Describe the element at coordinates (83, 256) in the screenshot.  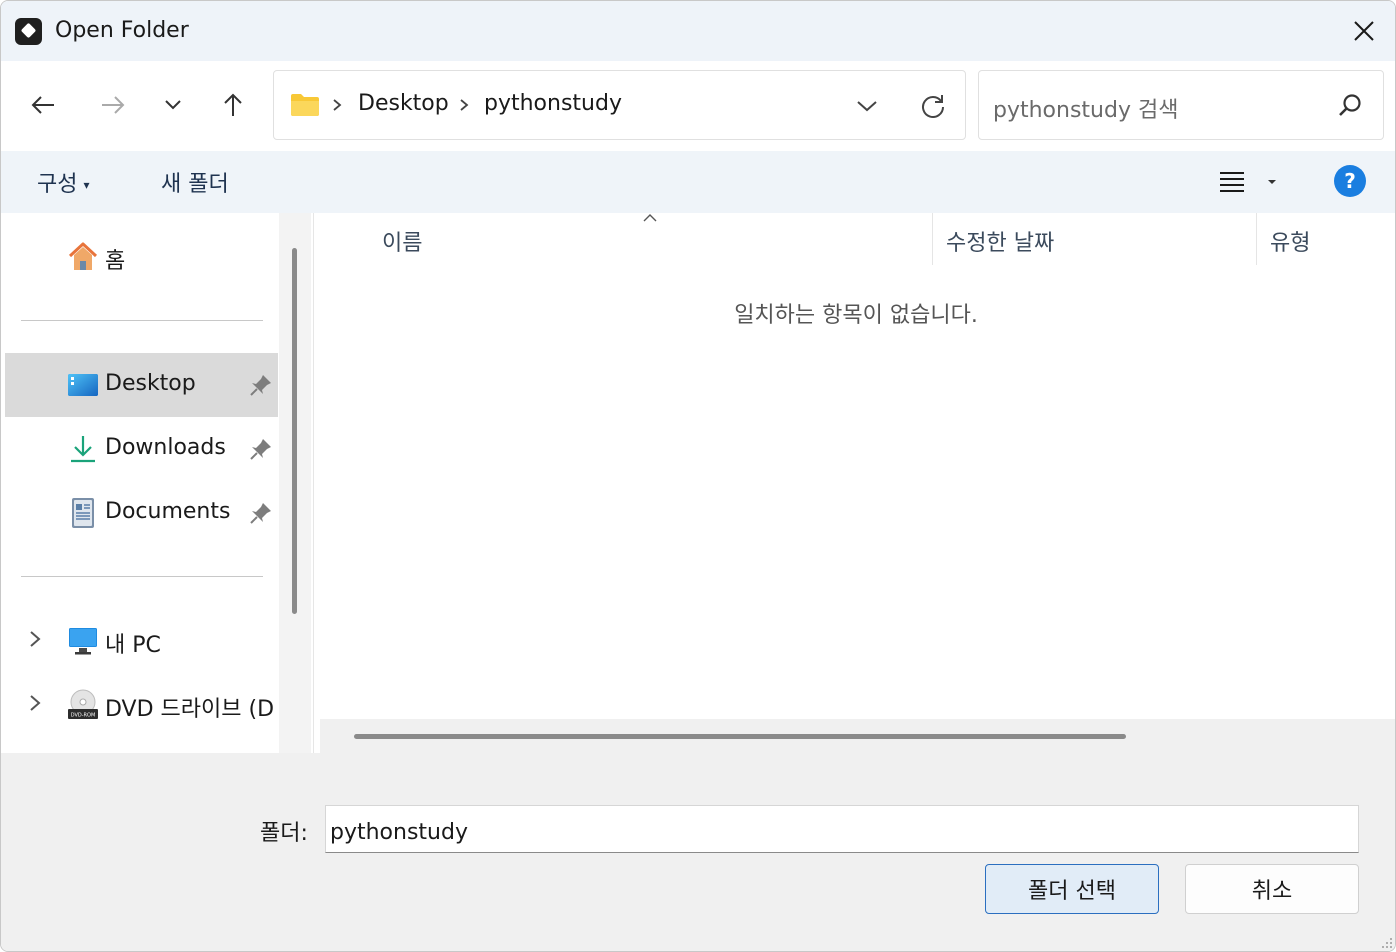
I see `home-icon` at that location.